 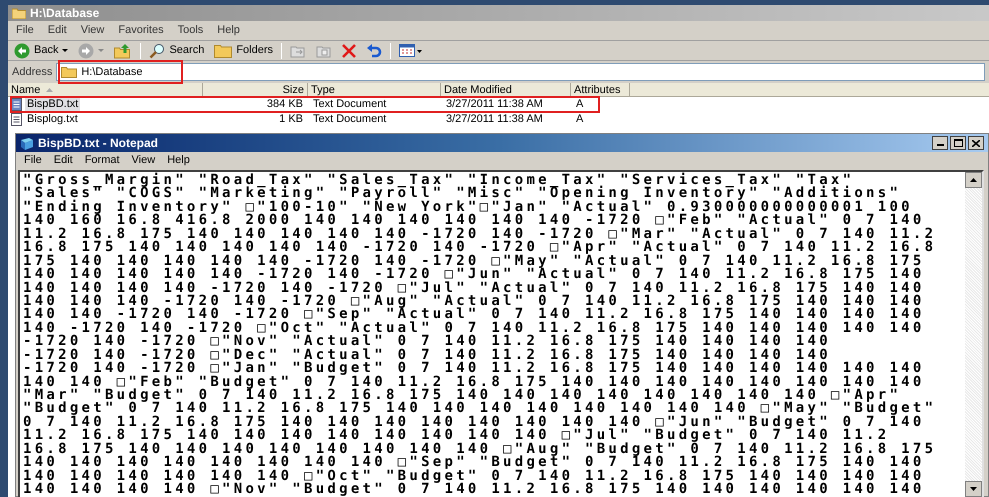 What do you see at coordinates (427, 342) in the screenshot?
I see `text-line: -1720 140 -1720 □"Nov" "Actual" 0 7 140 11.2 16.8 175 140 140 140 140` at bounding box center [427, 342].